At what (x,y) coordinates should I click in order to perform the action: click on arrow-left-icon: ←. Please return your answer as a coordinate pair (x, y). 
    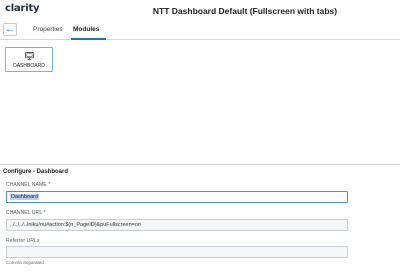
    Looking at the image, I should click on (10, 29).